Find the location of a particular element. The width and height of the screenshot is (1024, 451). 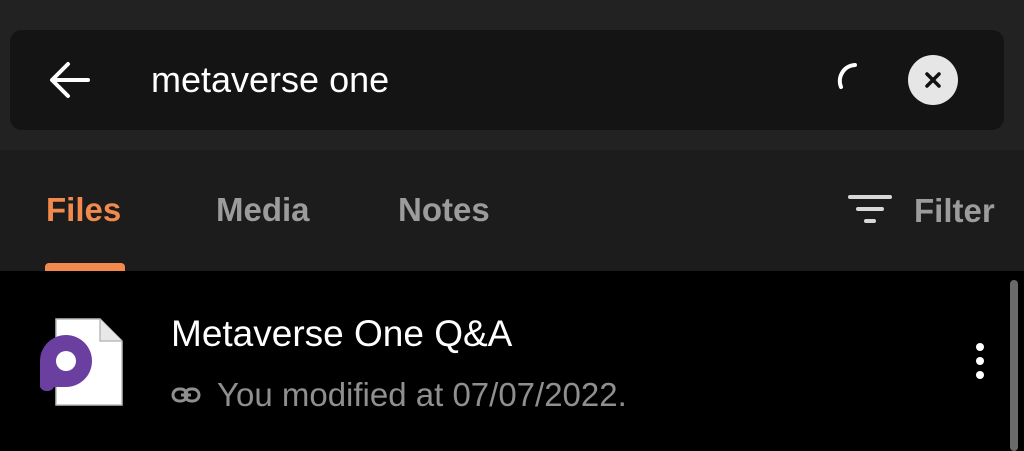

more-options-button is located at coordinates (980, 361).